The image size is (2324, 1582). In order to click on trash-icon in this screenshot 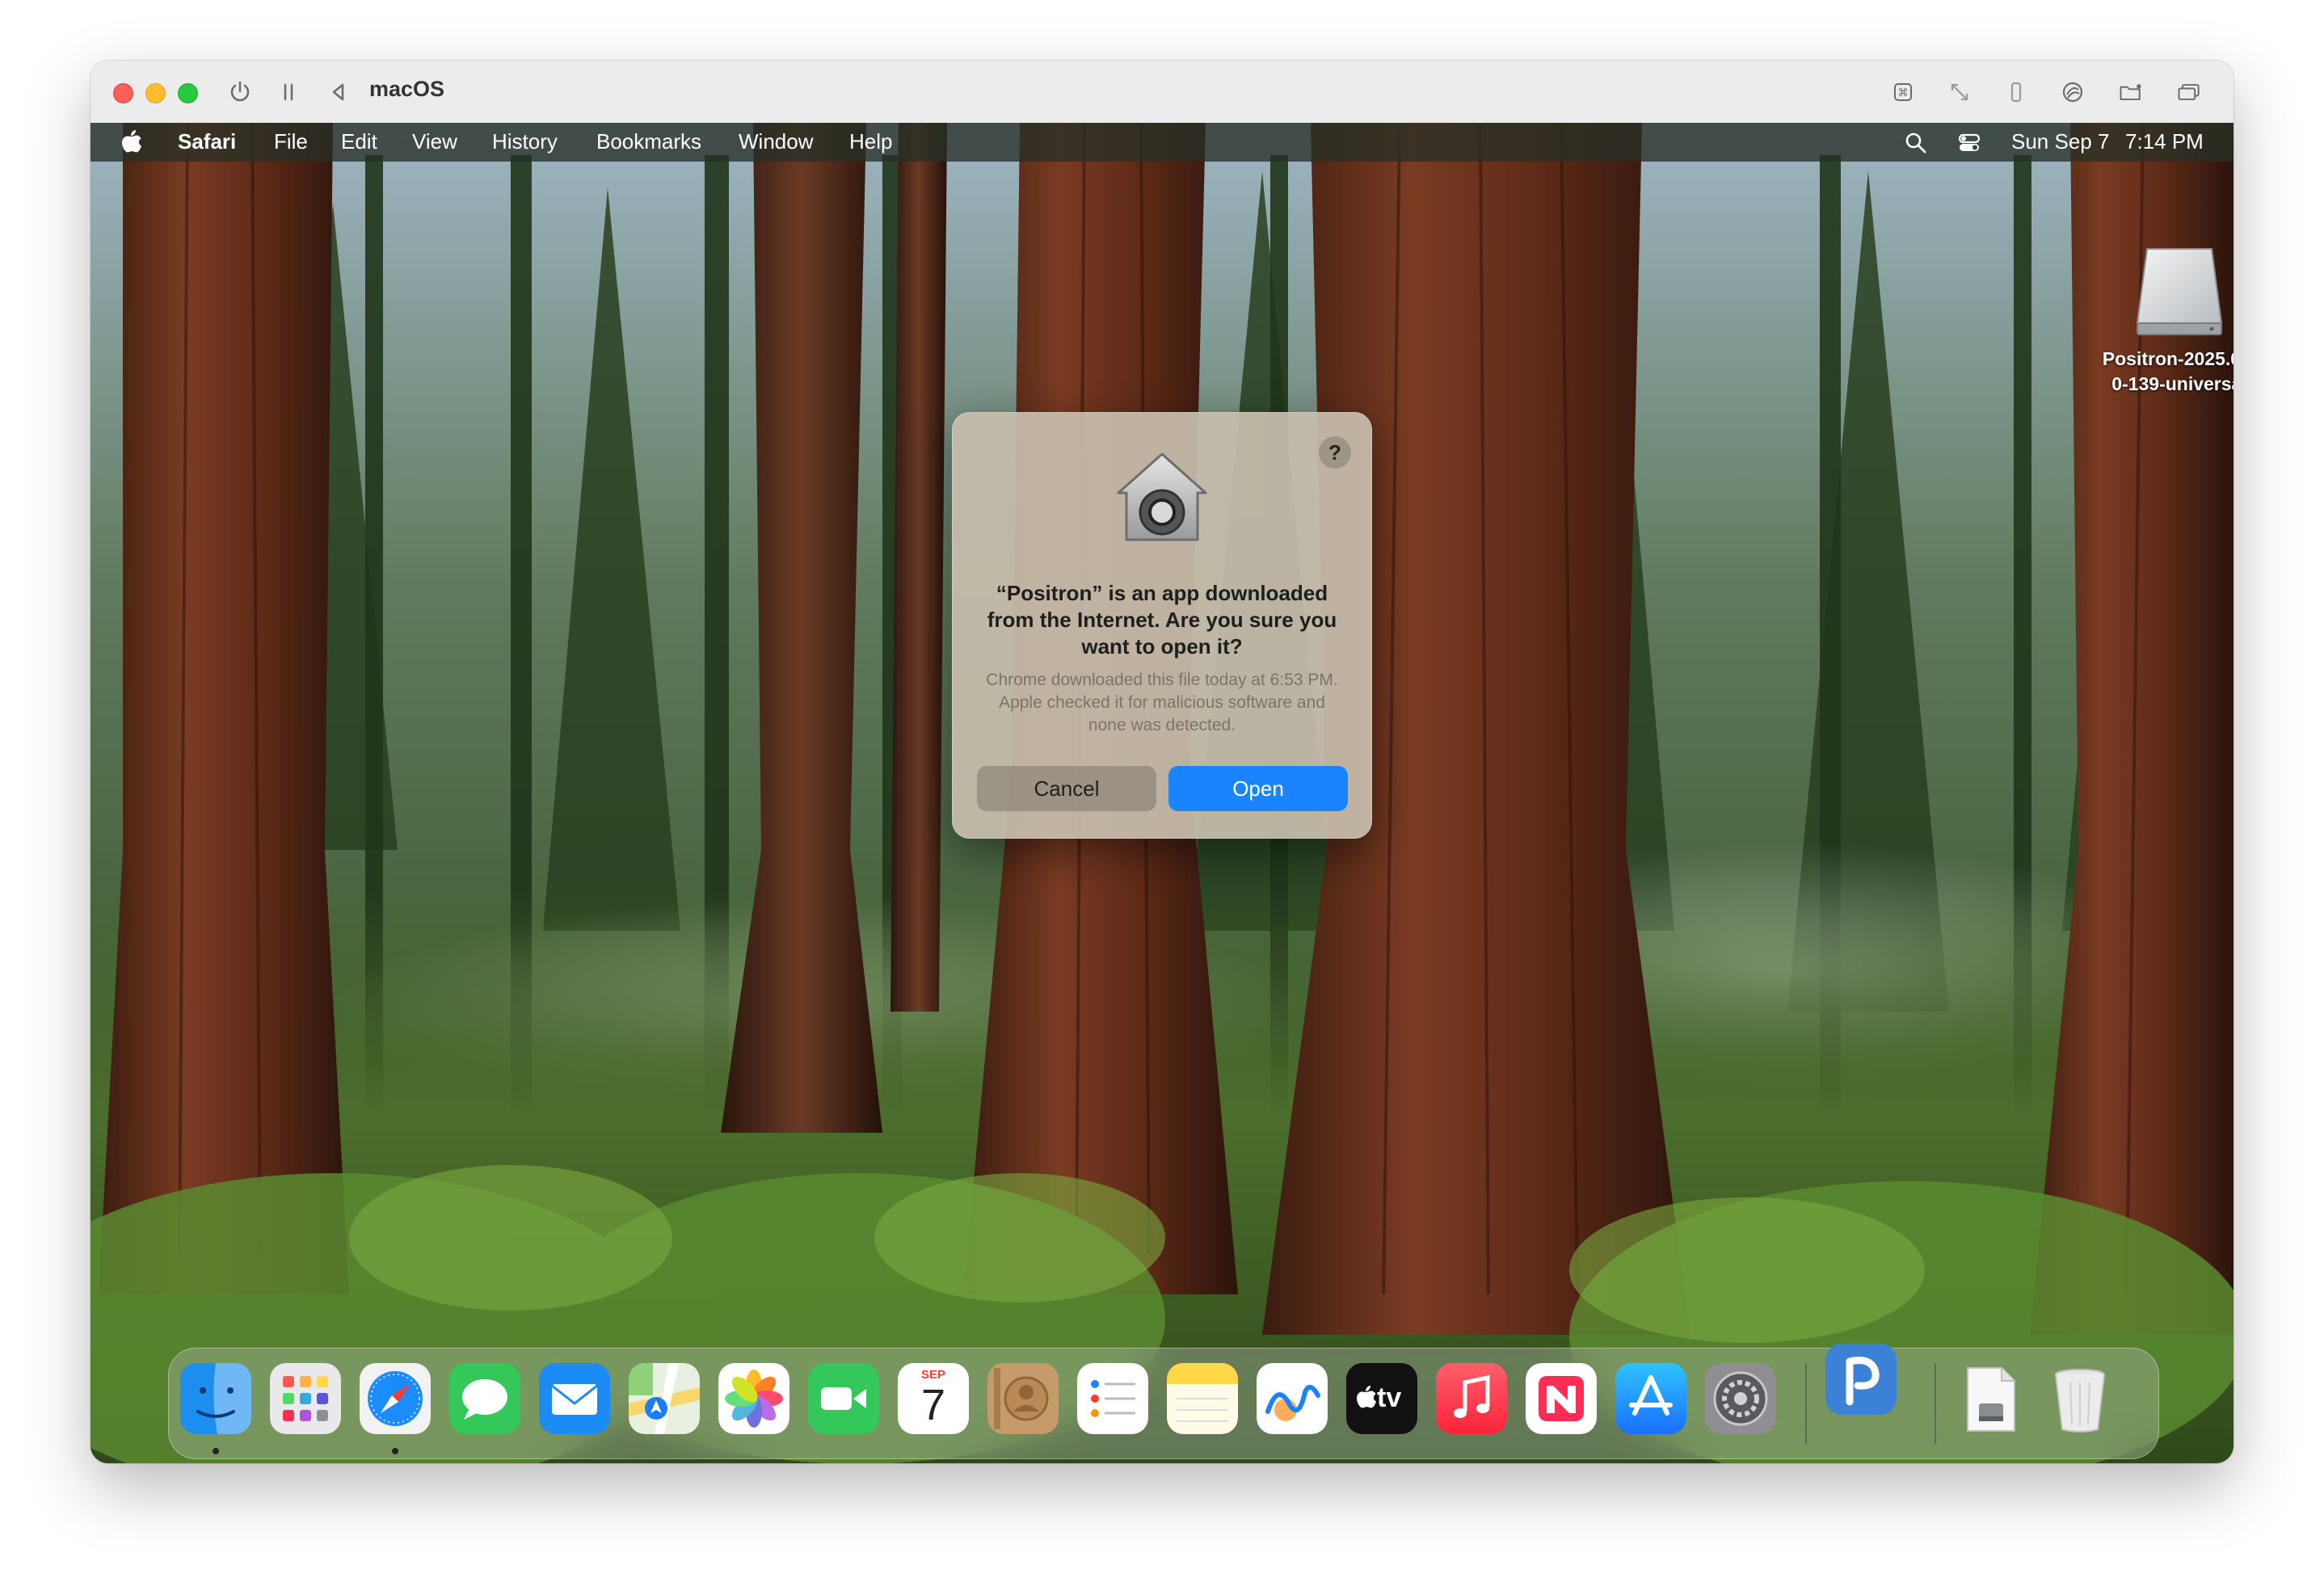, I will do `click(2080, 1398)`.